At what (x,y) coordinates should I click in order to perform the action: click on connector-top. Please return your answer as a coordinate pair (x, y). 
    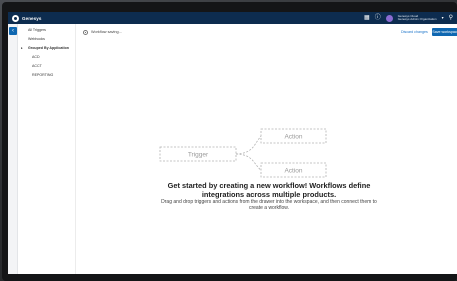
    Looking at the image, I should click on (248, 145).